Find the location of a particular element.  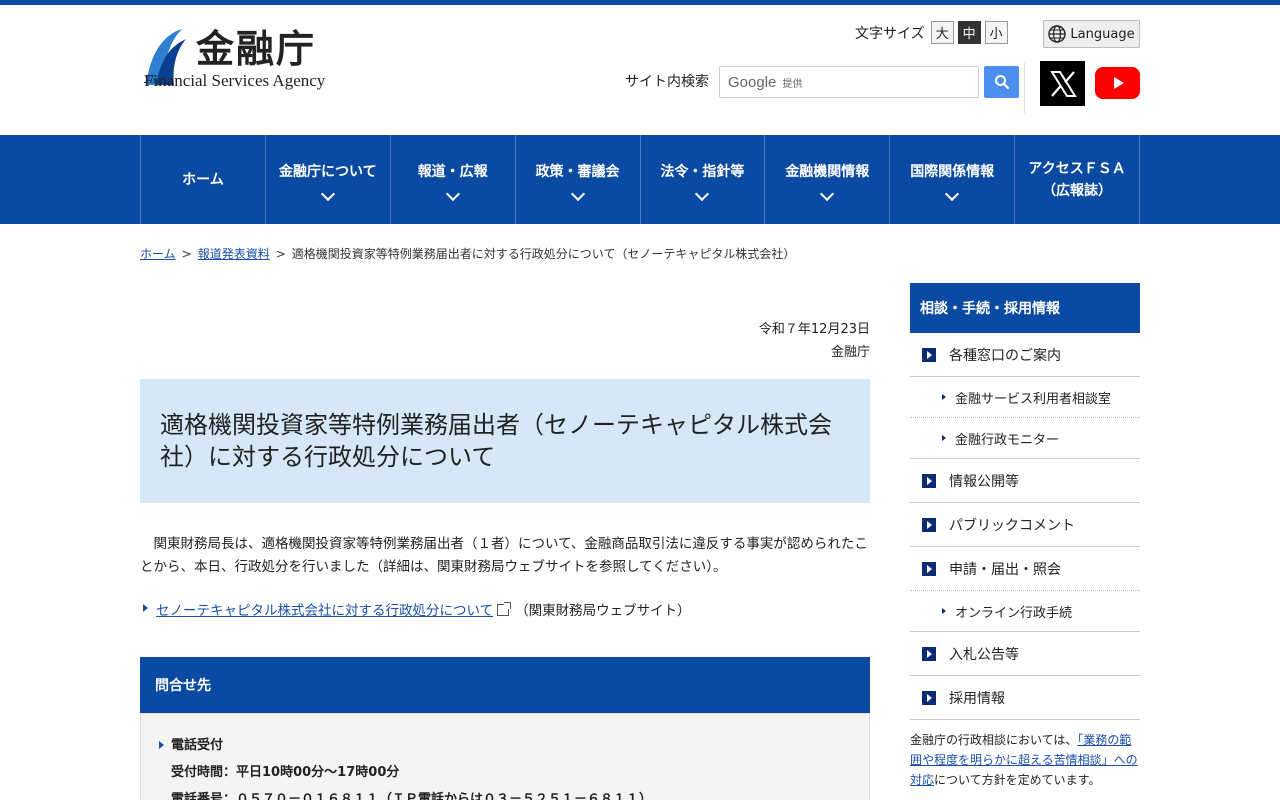

font-size-small-button: 小 is located at coordinates (996, 32).